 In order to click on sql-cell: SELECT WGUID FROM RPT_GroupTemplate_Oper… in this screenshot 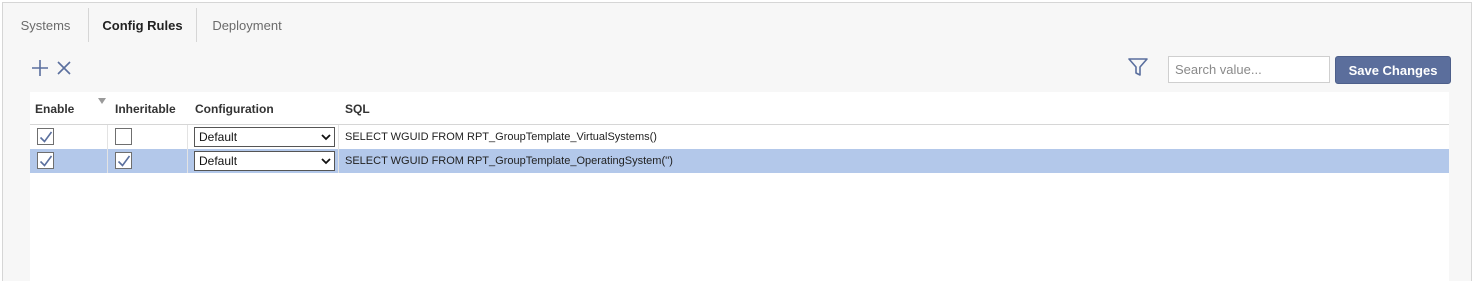, I will do `click(509, 161)`.